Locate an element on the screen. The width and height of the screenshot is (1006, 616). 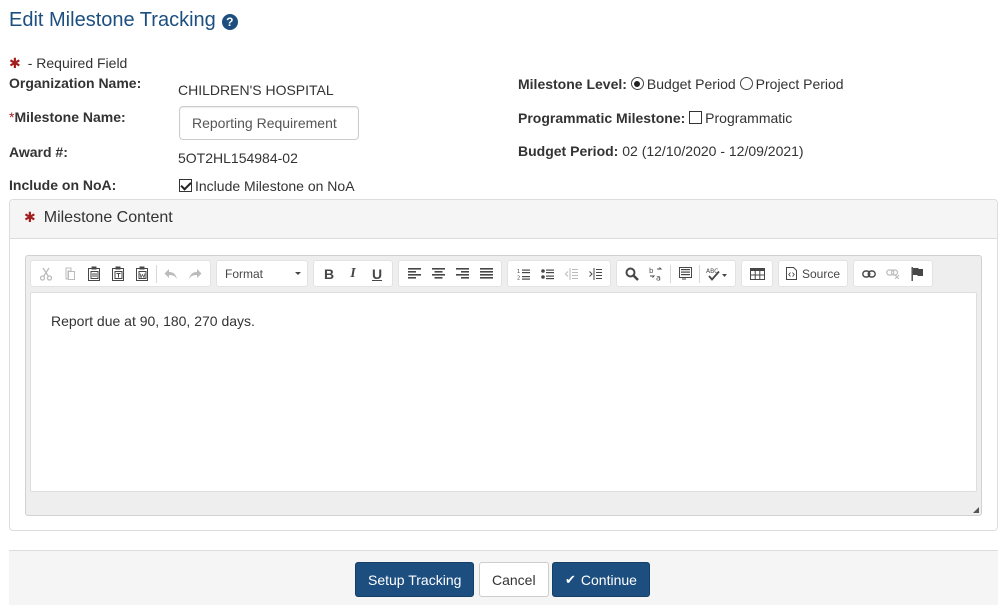
paste-icon is located at coordinates (94, 274).